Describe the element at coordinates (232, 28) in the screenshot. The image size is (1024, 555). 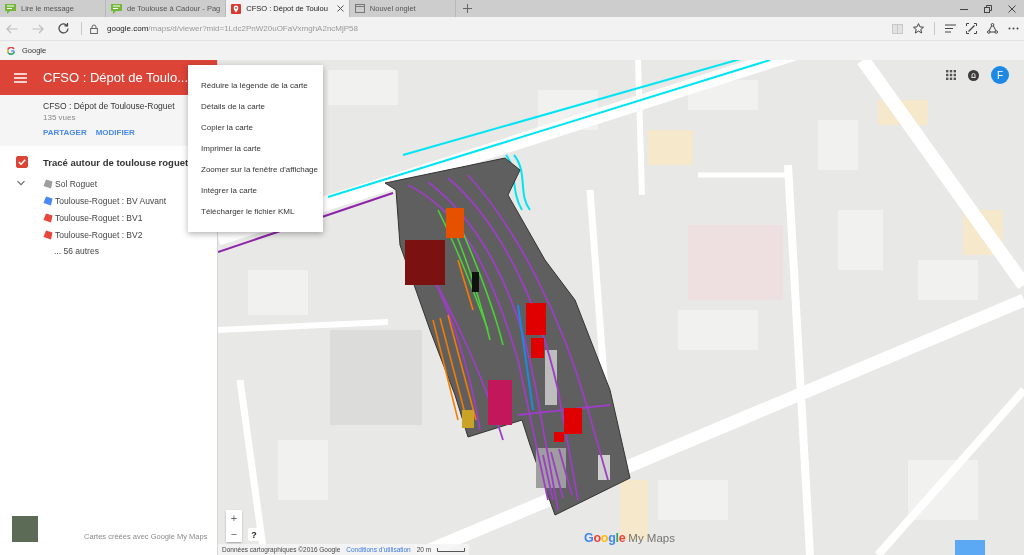
I see `address-field: google.com/maps/d/viewer?mid=1Ldc2PnW20uOFaVxmghA2ncMjP58` at that location.